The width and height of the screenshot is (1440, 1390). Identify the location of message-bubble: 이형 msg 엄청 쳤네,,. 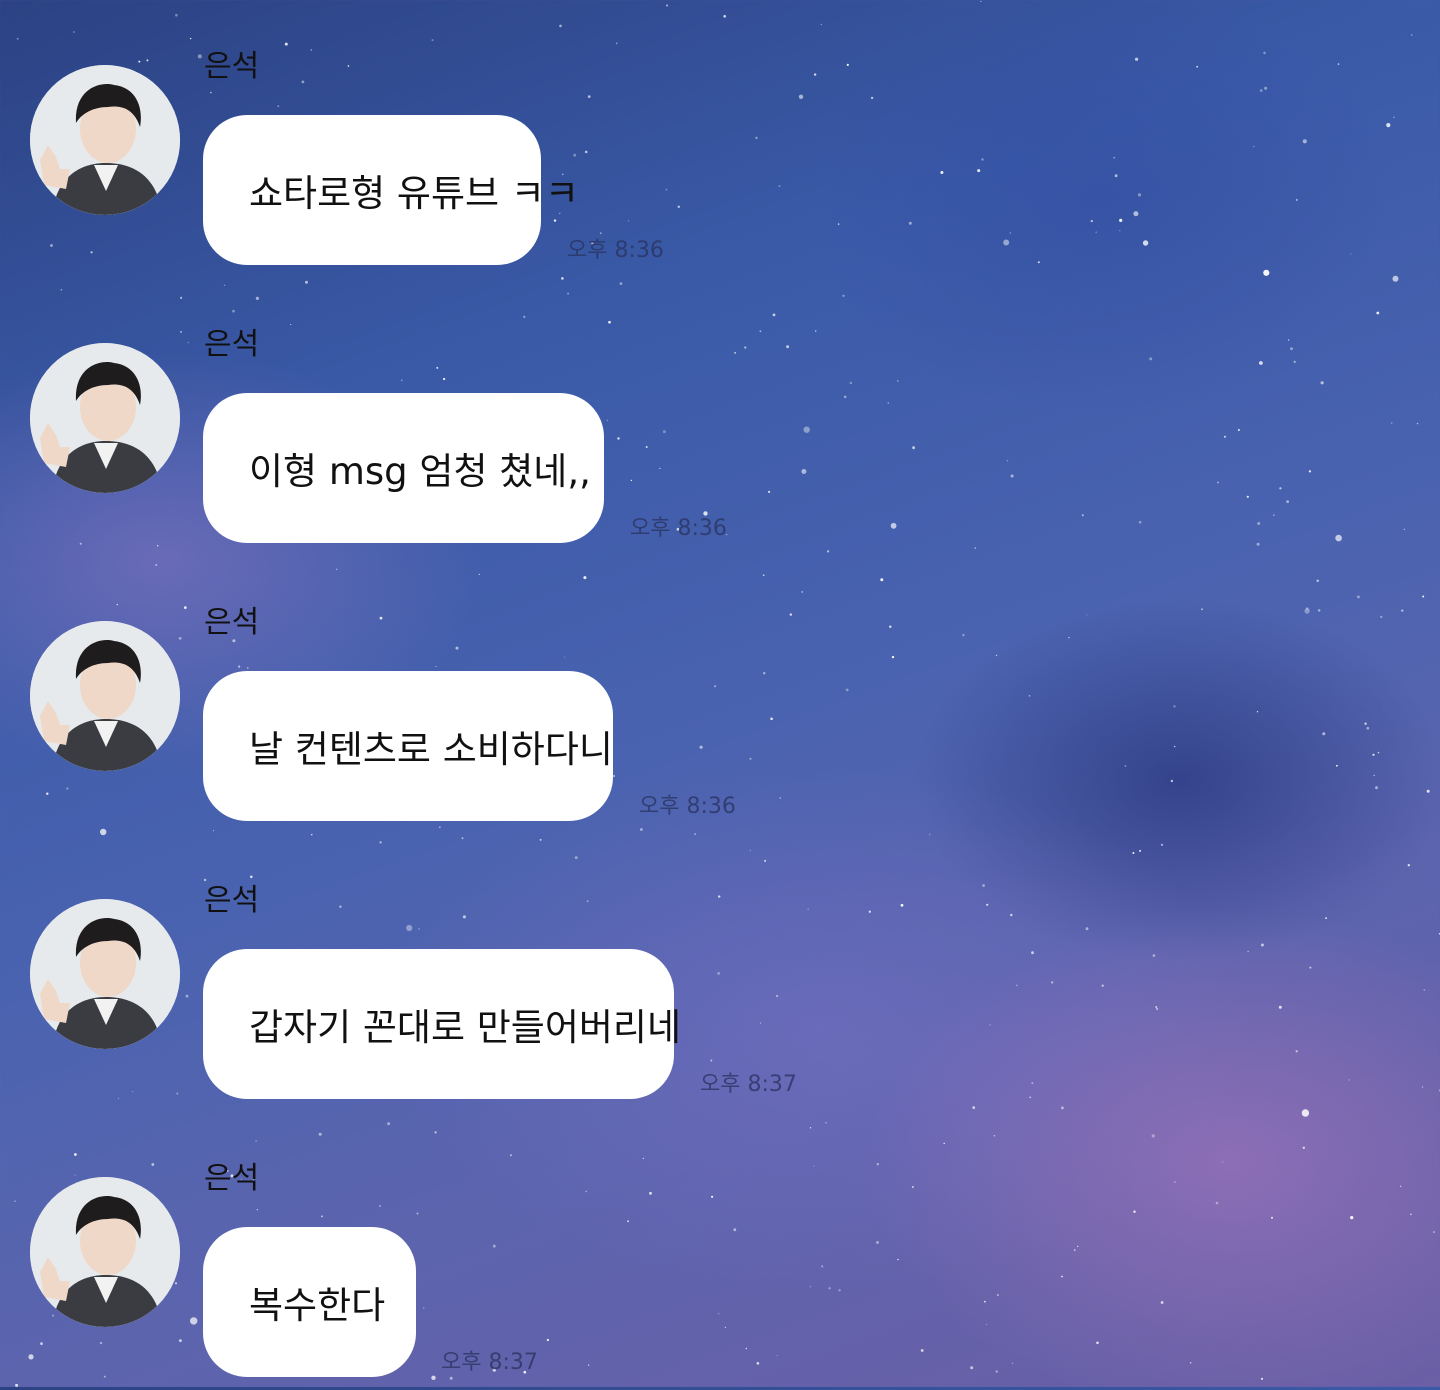
(403, 468).